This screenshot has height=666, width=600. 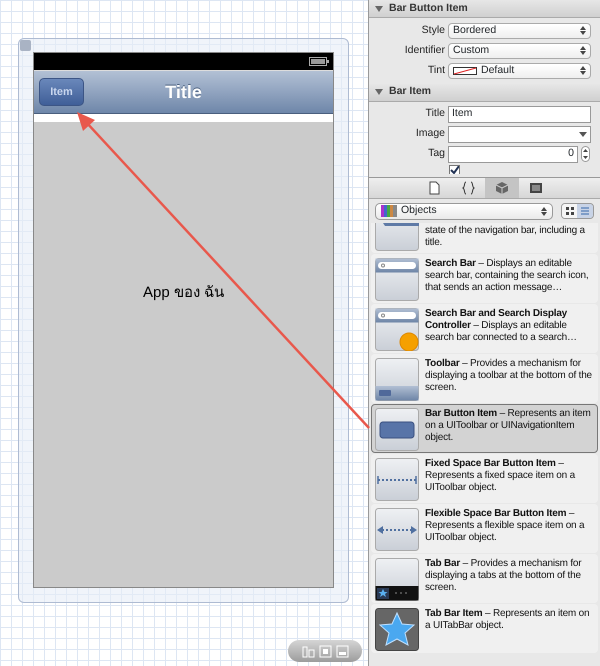 What do you see at coordinates (183, 92) in the screenshot?
I see `nav-title: Title` at bounding box center [183, 92].